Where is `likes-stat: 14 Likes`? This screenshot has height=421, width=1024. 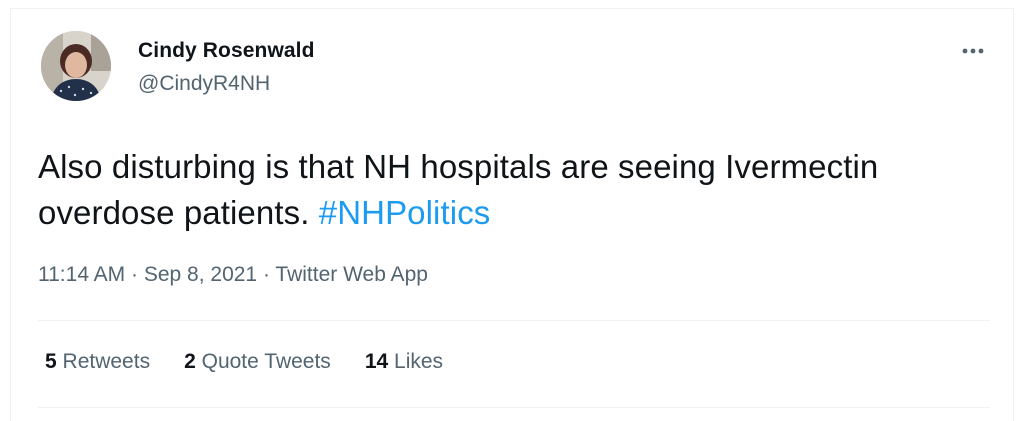
likes-stat: 14 Likes is located at coordinates (404, 362).